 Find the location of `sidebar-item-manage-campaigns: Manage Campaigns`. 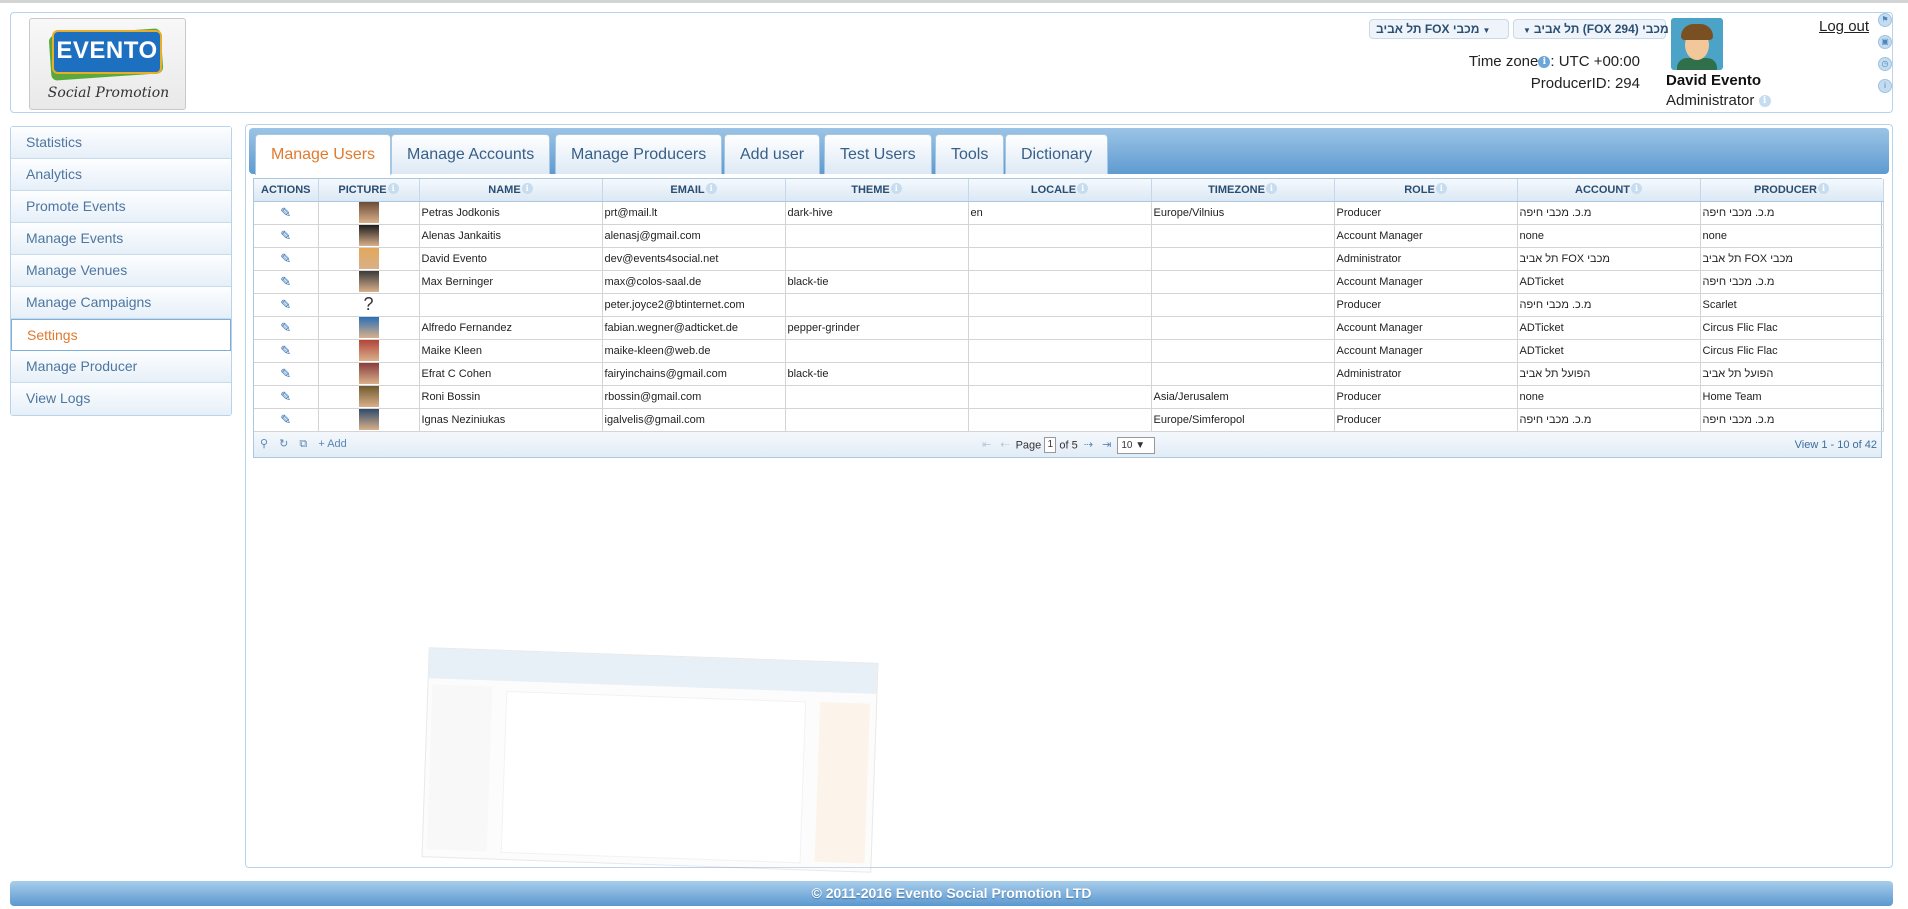

sidebar-item-manage-campaigns: Manage Campaigns is located at coordinates (121, 303).